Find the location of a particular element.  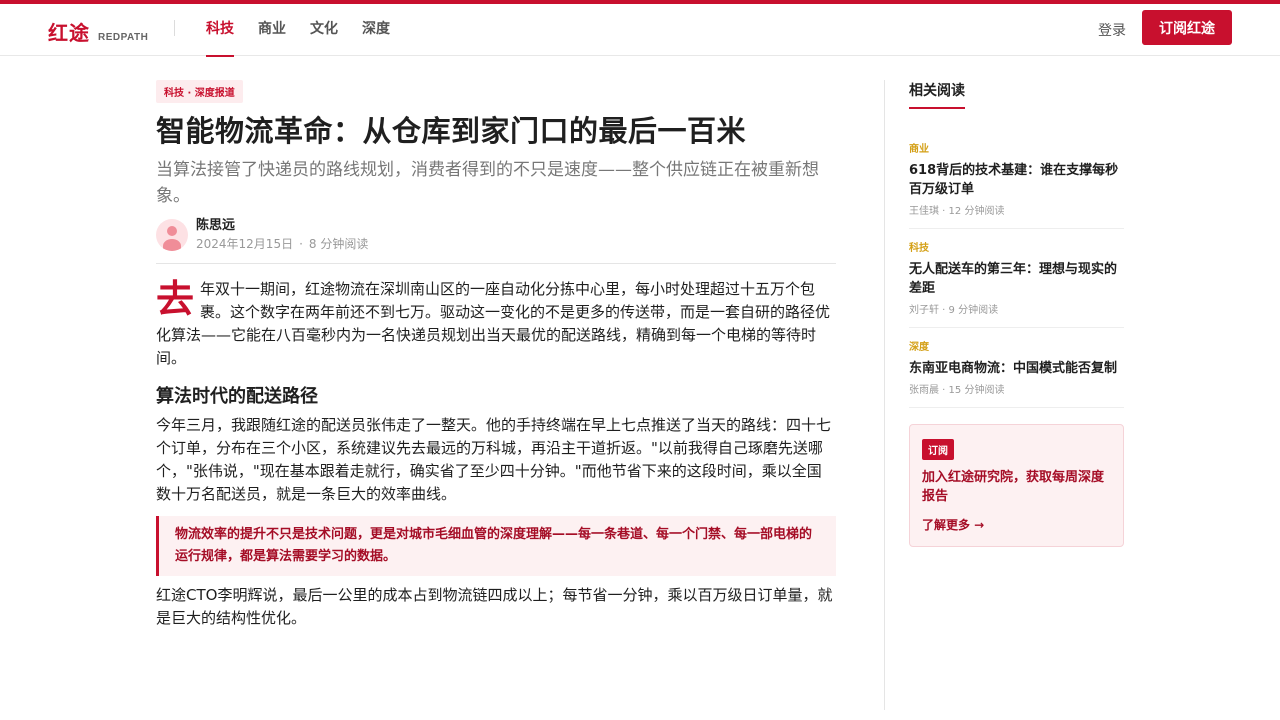

related-item-meta: 王佳琪 · 12 分钟阅读 is located at coordinates (957, 211).